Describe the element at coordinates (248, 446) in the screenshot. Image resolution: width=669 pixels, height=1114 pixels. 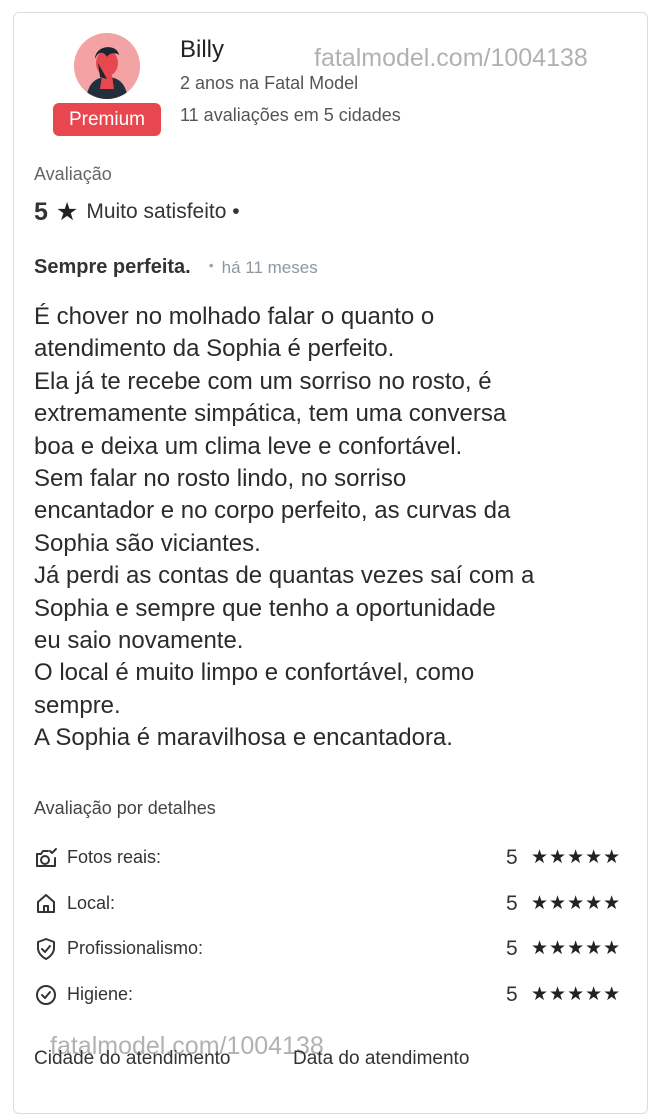
I see `review-line: boa e deixa um clima leve e confortável.` at that location.